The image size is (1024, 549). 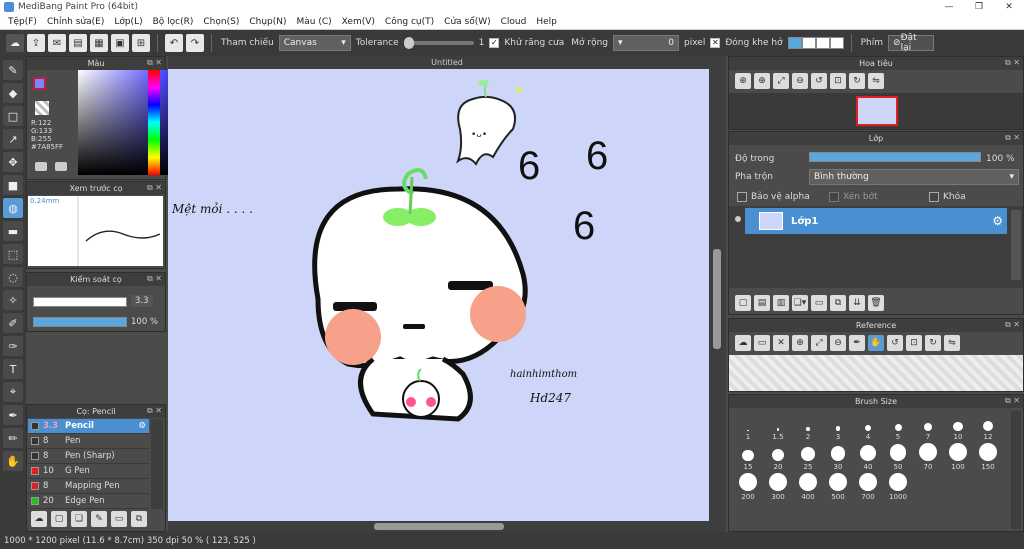 I want to click on bucket-tool-icon: ◍, so click(x=13, y=208).